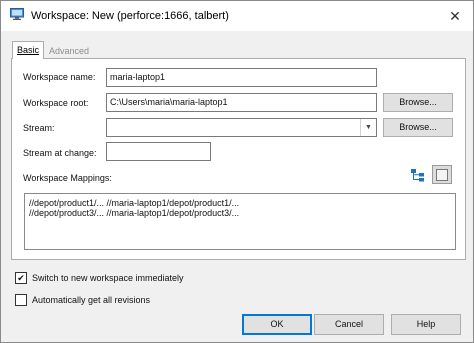 Image resolution: width=474 pixels, height=343 pixels. I want to click on get-revisions-label: Automatically get all revisions, so click(91, 300).